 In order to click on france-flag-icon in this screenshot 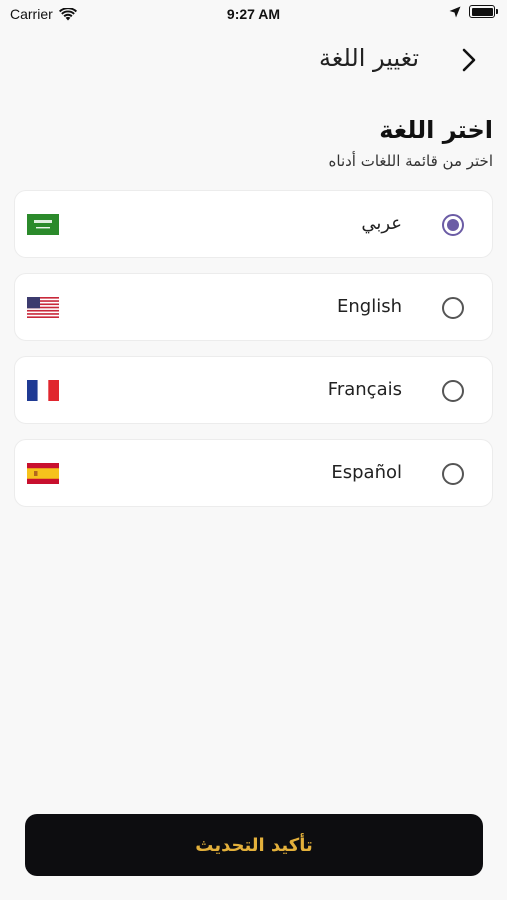, I will do `click(43, 390)`.